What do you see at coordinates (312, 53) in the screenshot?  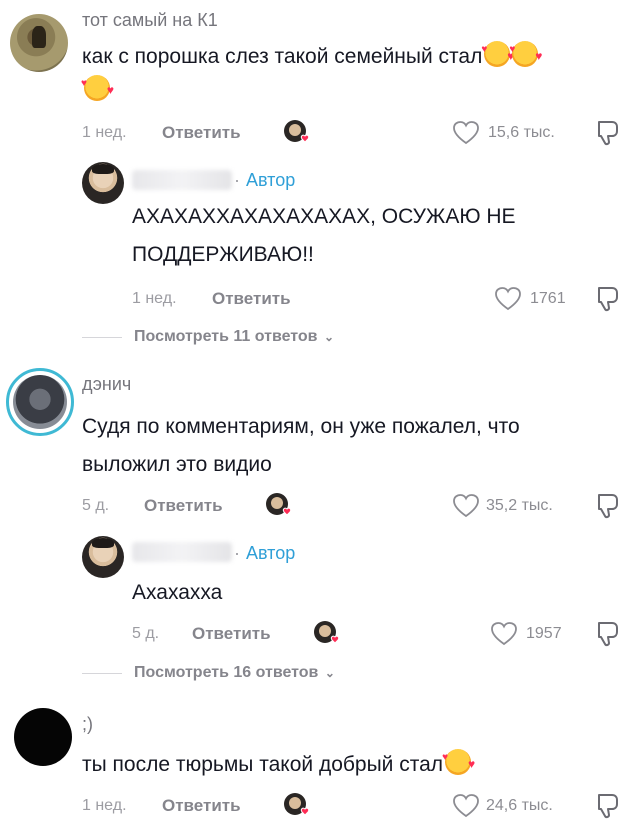 I see `comment-text: как с порошка слез такой семейный стал` at bounding box center [312, 53].